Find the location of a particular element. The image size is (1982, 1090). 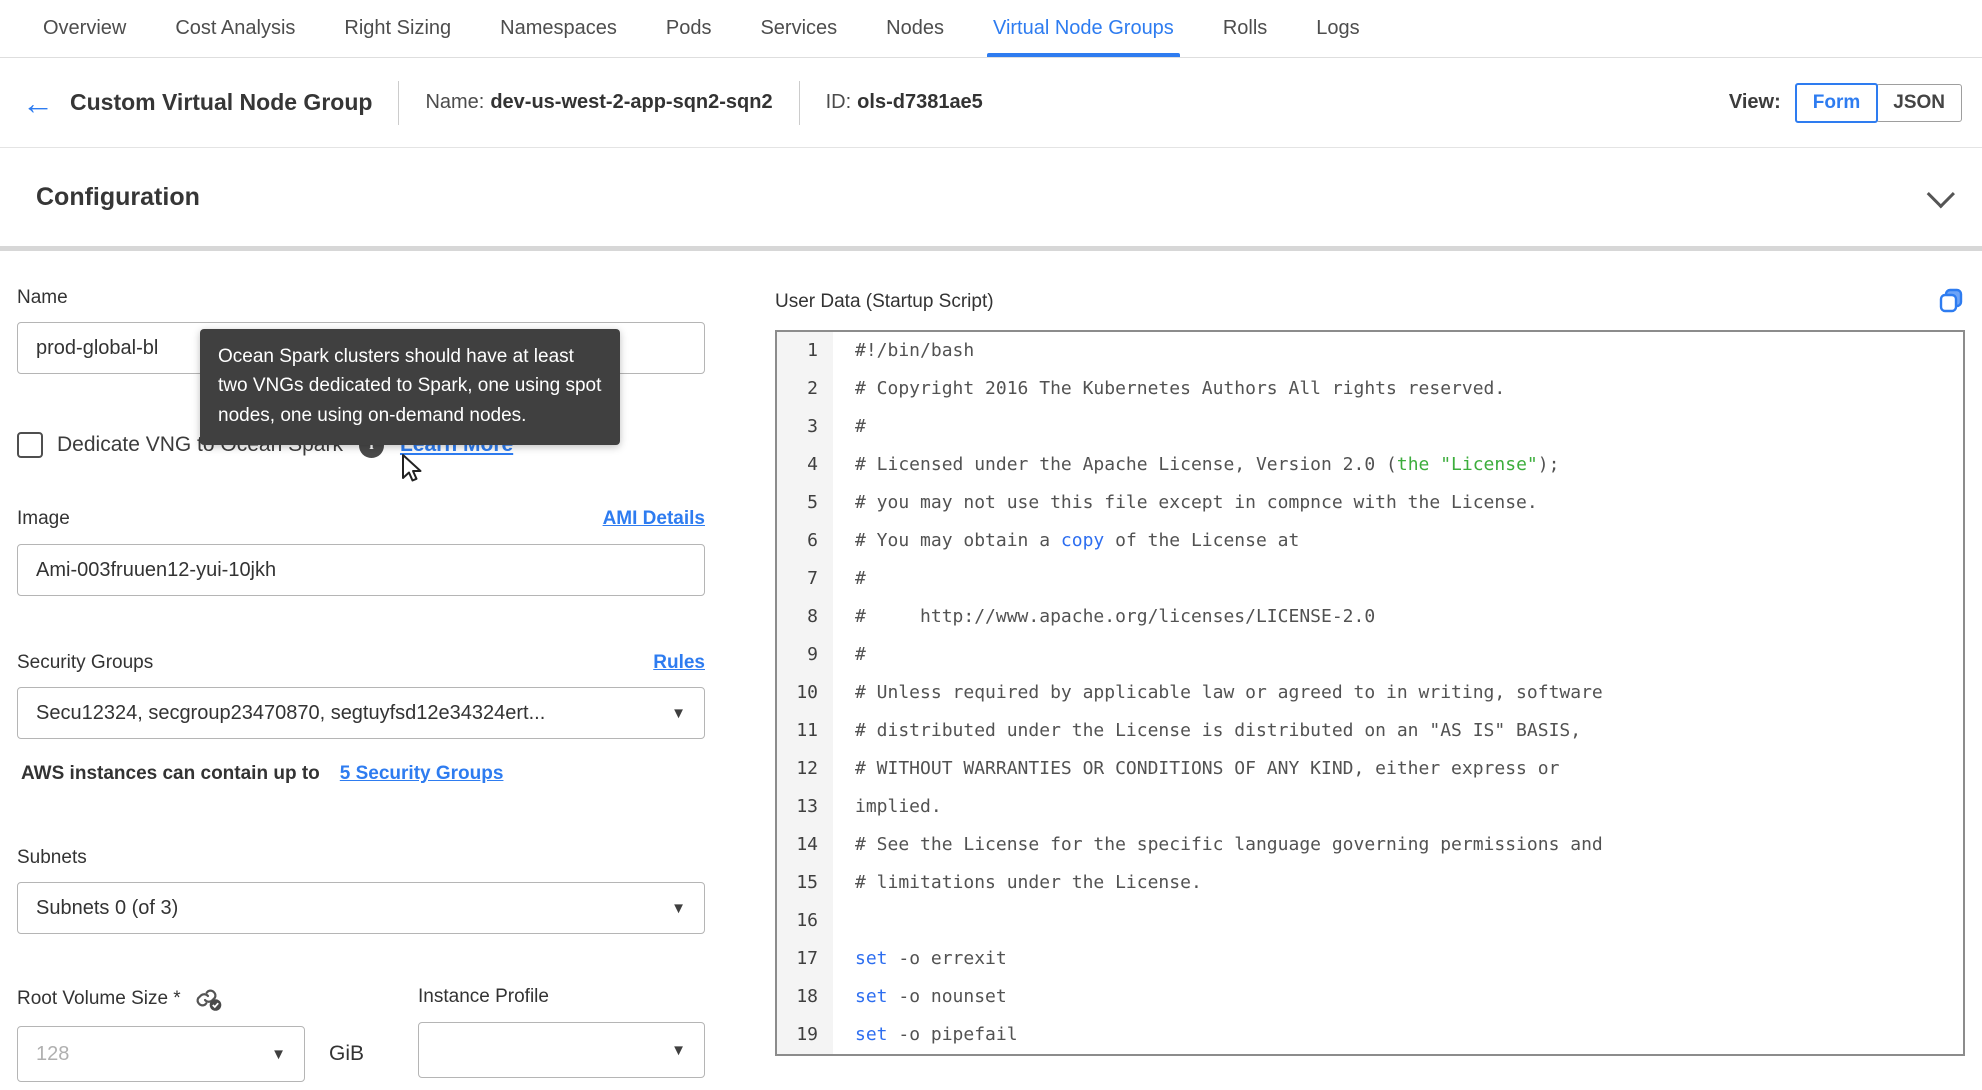

code-text: # limitations under the License. is located at coordinates (1028, 882).